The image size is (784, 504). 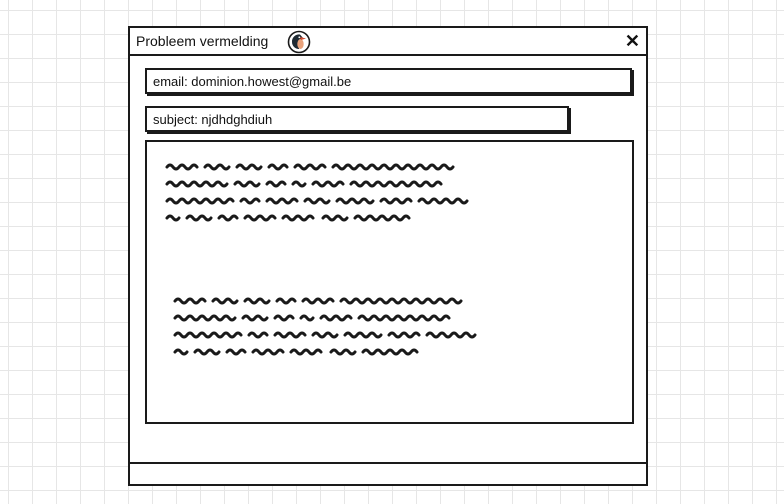 I want to click on window-title: Probleem vermelding, so click(x=202, y=41).